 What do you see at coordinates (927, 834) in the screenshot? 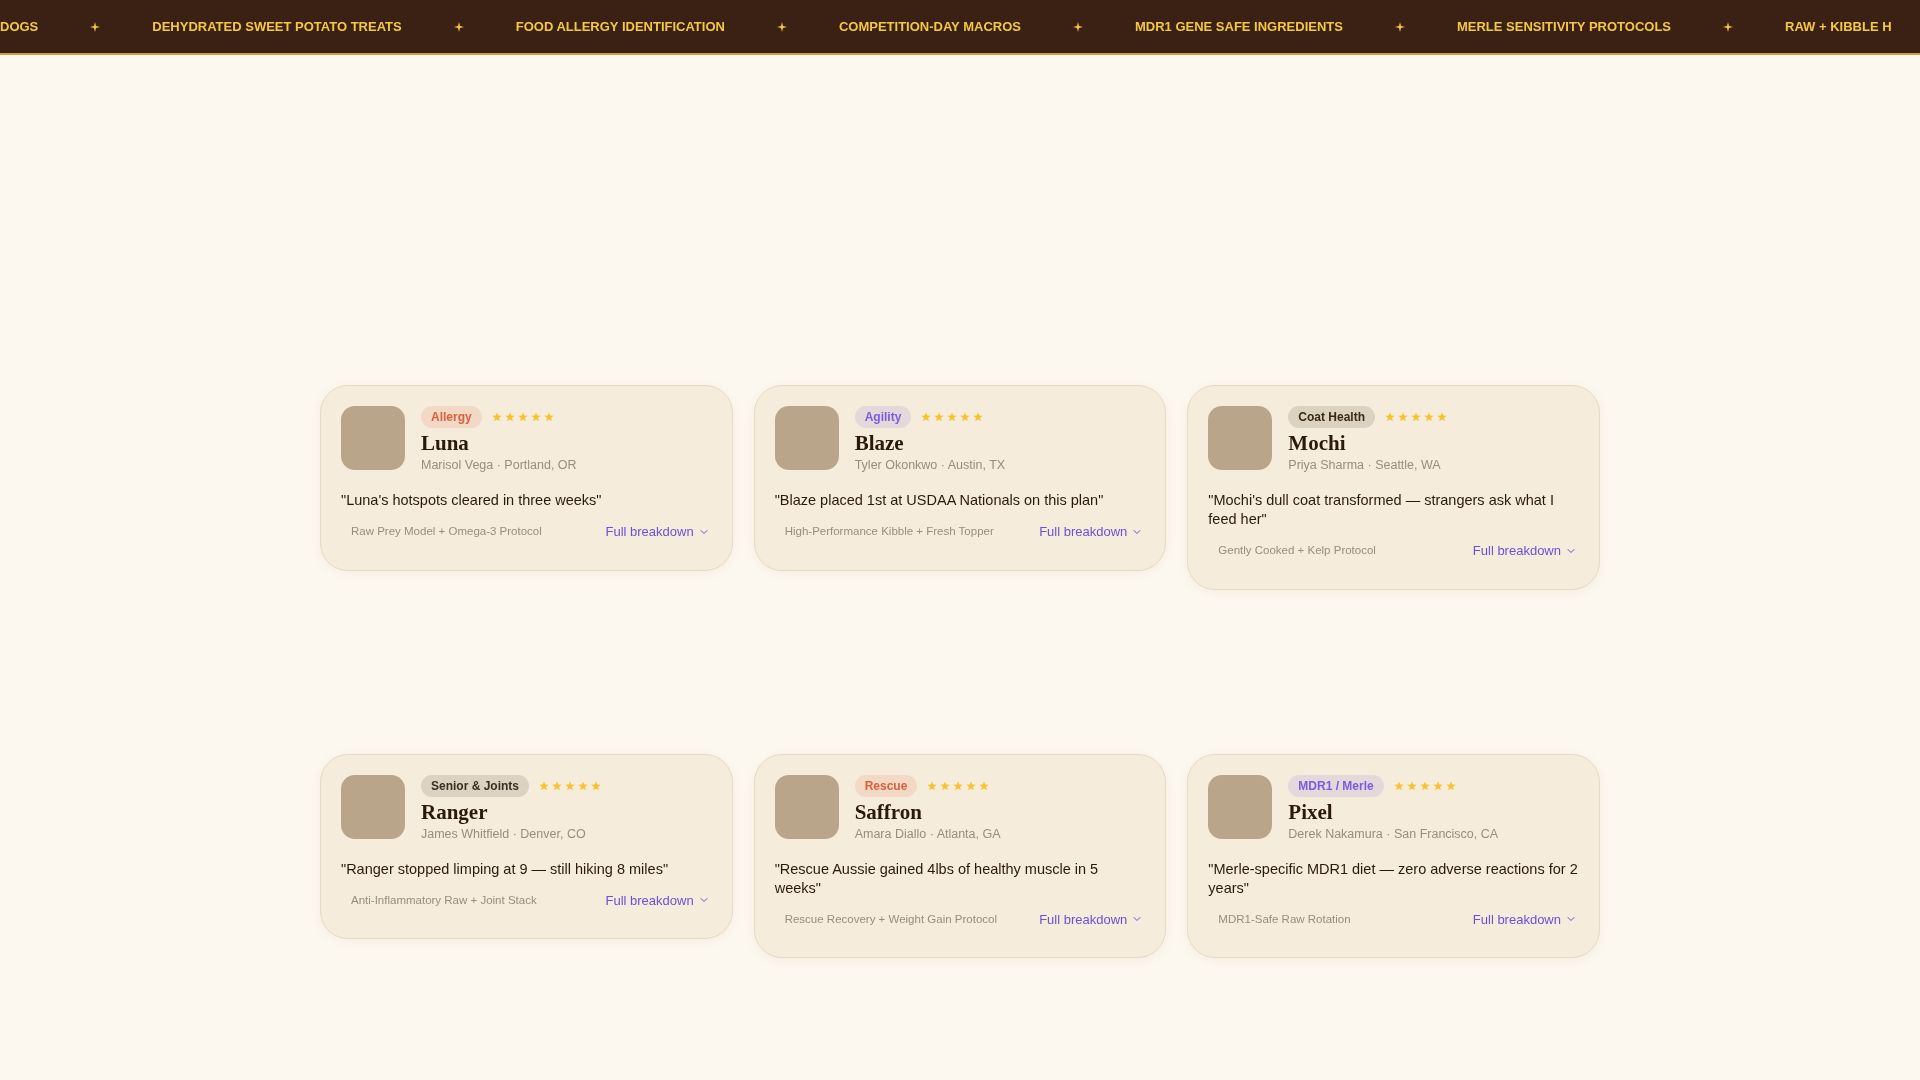
I see `owner-location: Amara Diallo · Atlanta, GA` at bounding box center [927, 834].